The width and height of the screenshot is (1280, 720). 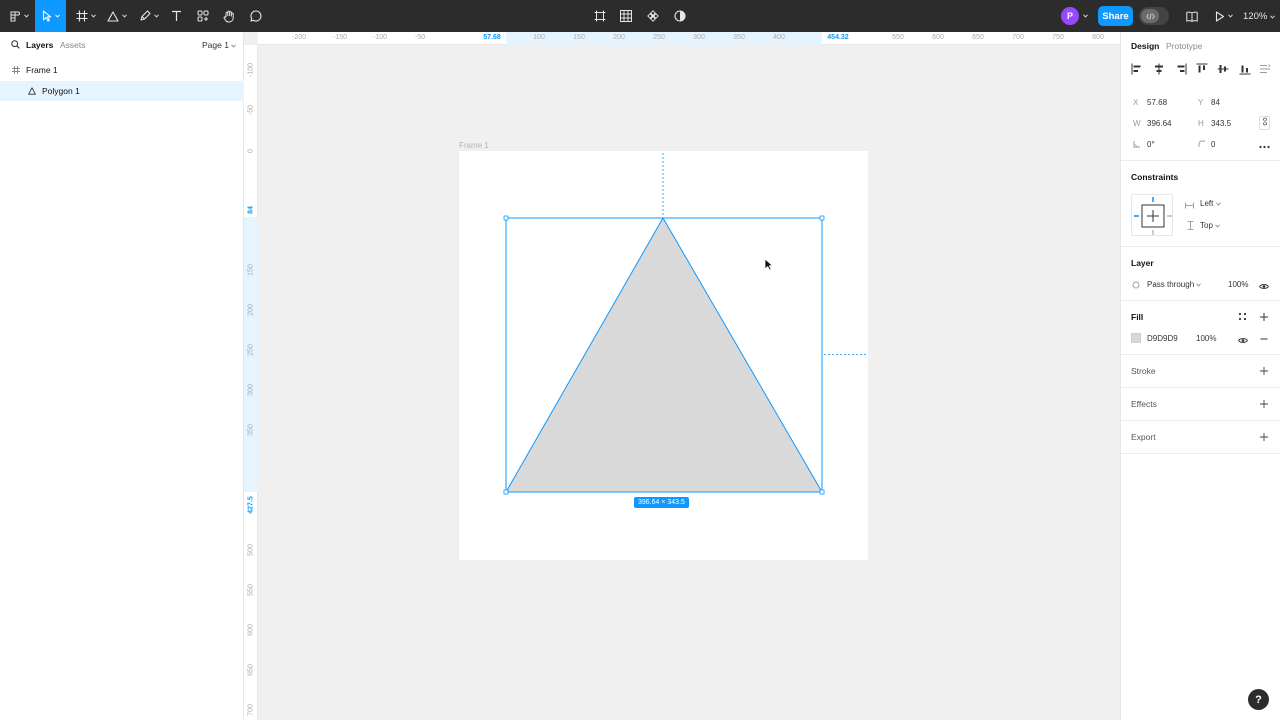 I want to click on y-input: 84, so click(x=1215, y=102).